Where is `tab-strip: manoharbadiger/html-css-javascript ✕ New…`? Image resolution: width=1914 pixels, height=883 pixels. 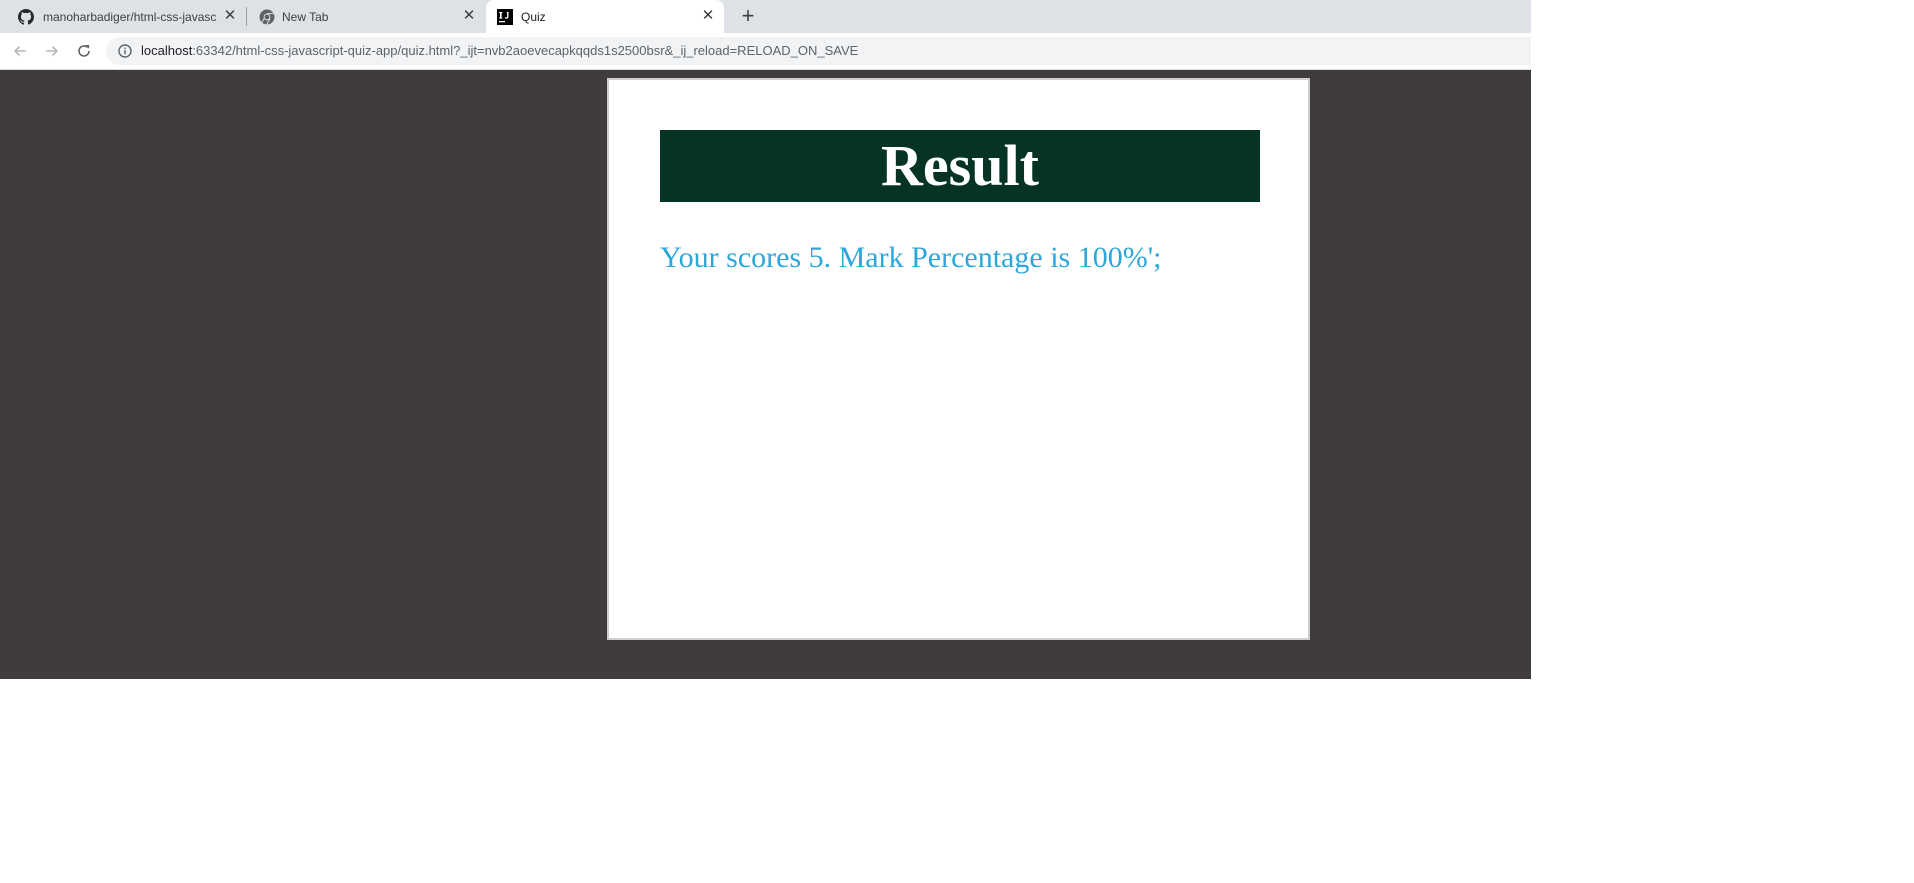
tab-strip: manoharbadiger/html-css-javascript ✕ New… is located at coordinates (765, 16).